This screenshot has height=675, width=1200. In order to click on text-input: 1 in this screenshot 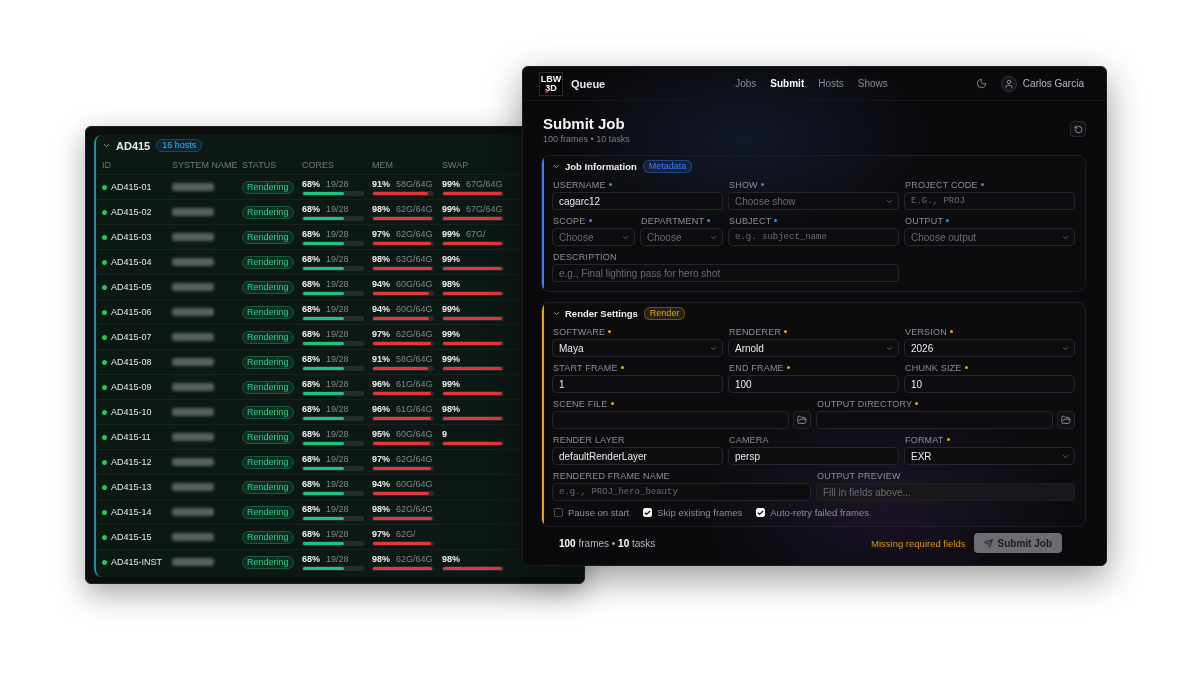, I will do `click(637, 384)`.